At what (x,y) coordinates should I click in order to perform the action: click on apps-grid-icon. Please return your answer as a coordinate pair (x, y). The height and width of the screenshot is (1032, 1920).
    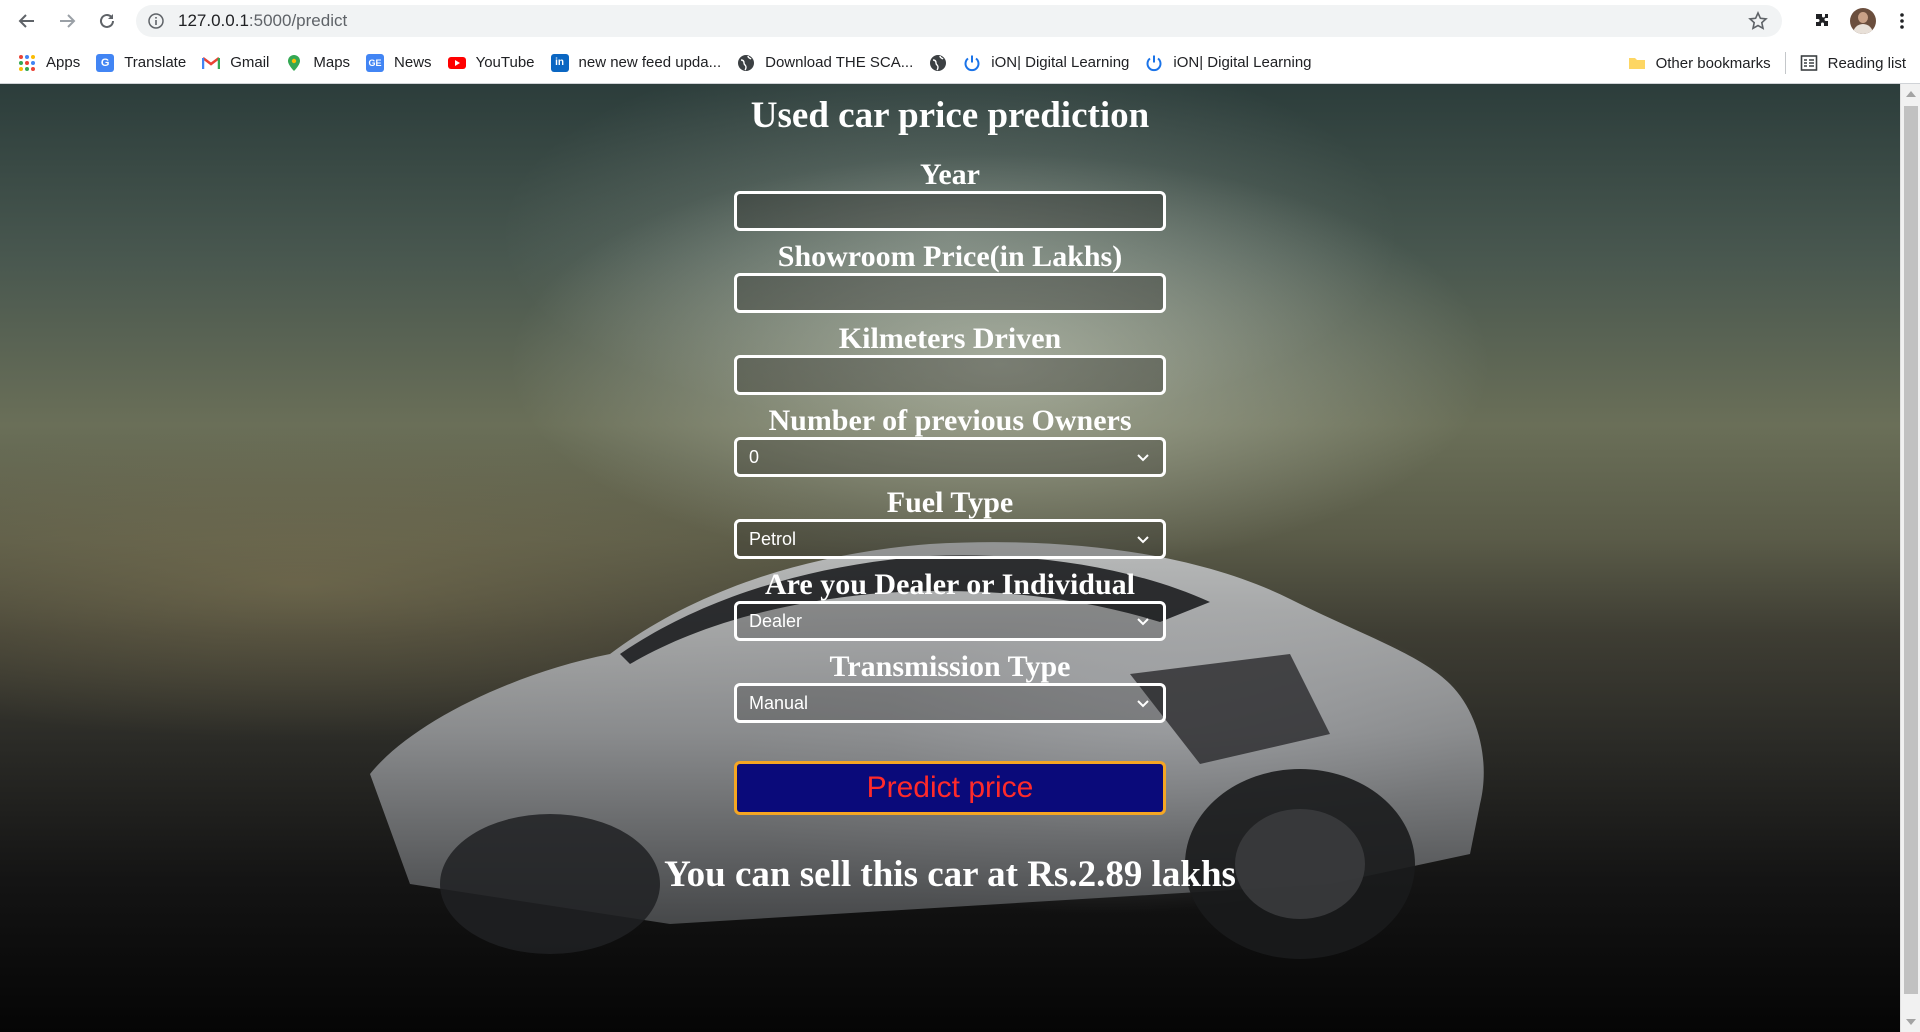
    Looking at the image, I should click on (27, 62).